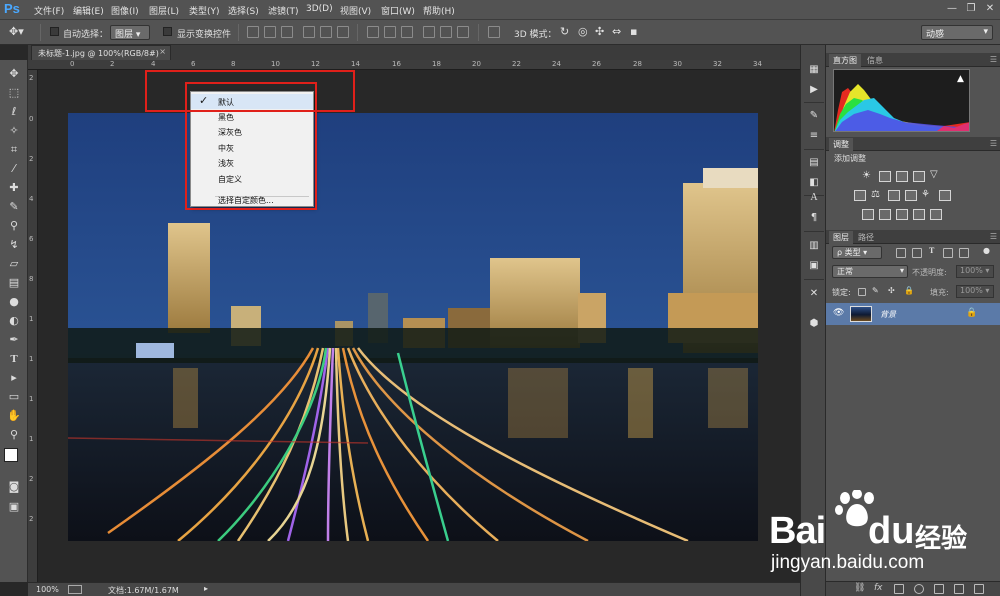 Image resolution: width=1000 pixels, height=596 pixels. I want to click on selective-color-icon, so click(919, 214).